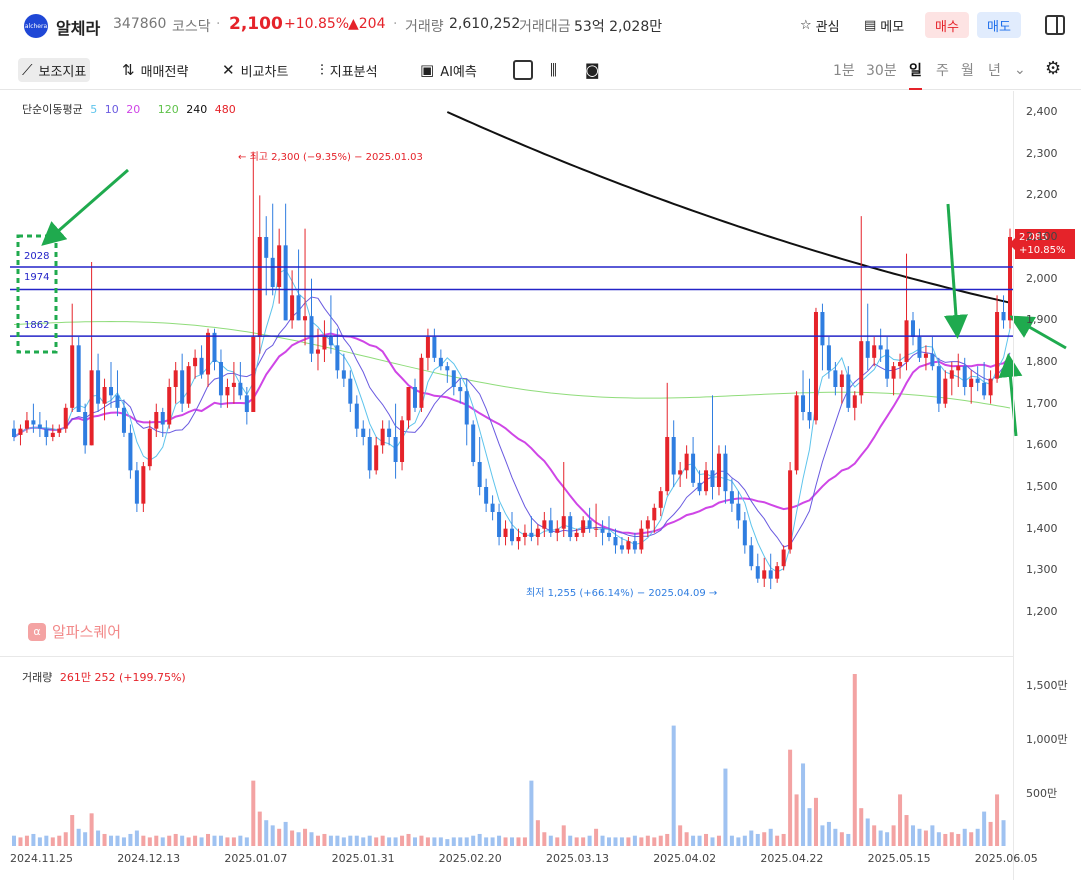 The height and width of the screenshot is (880, 1081). I want to click on price-tick-label: 2,400, so click(1042, 111).